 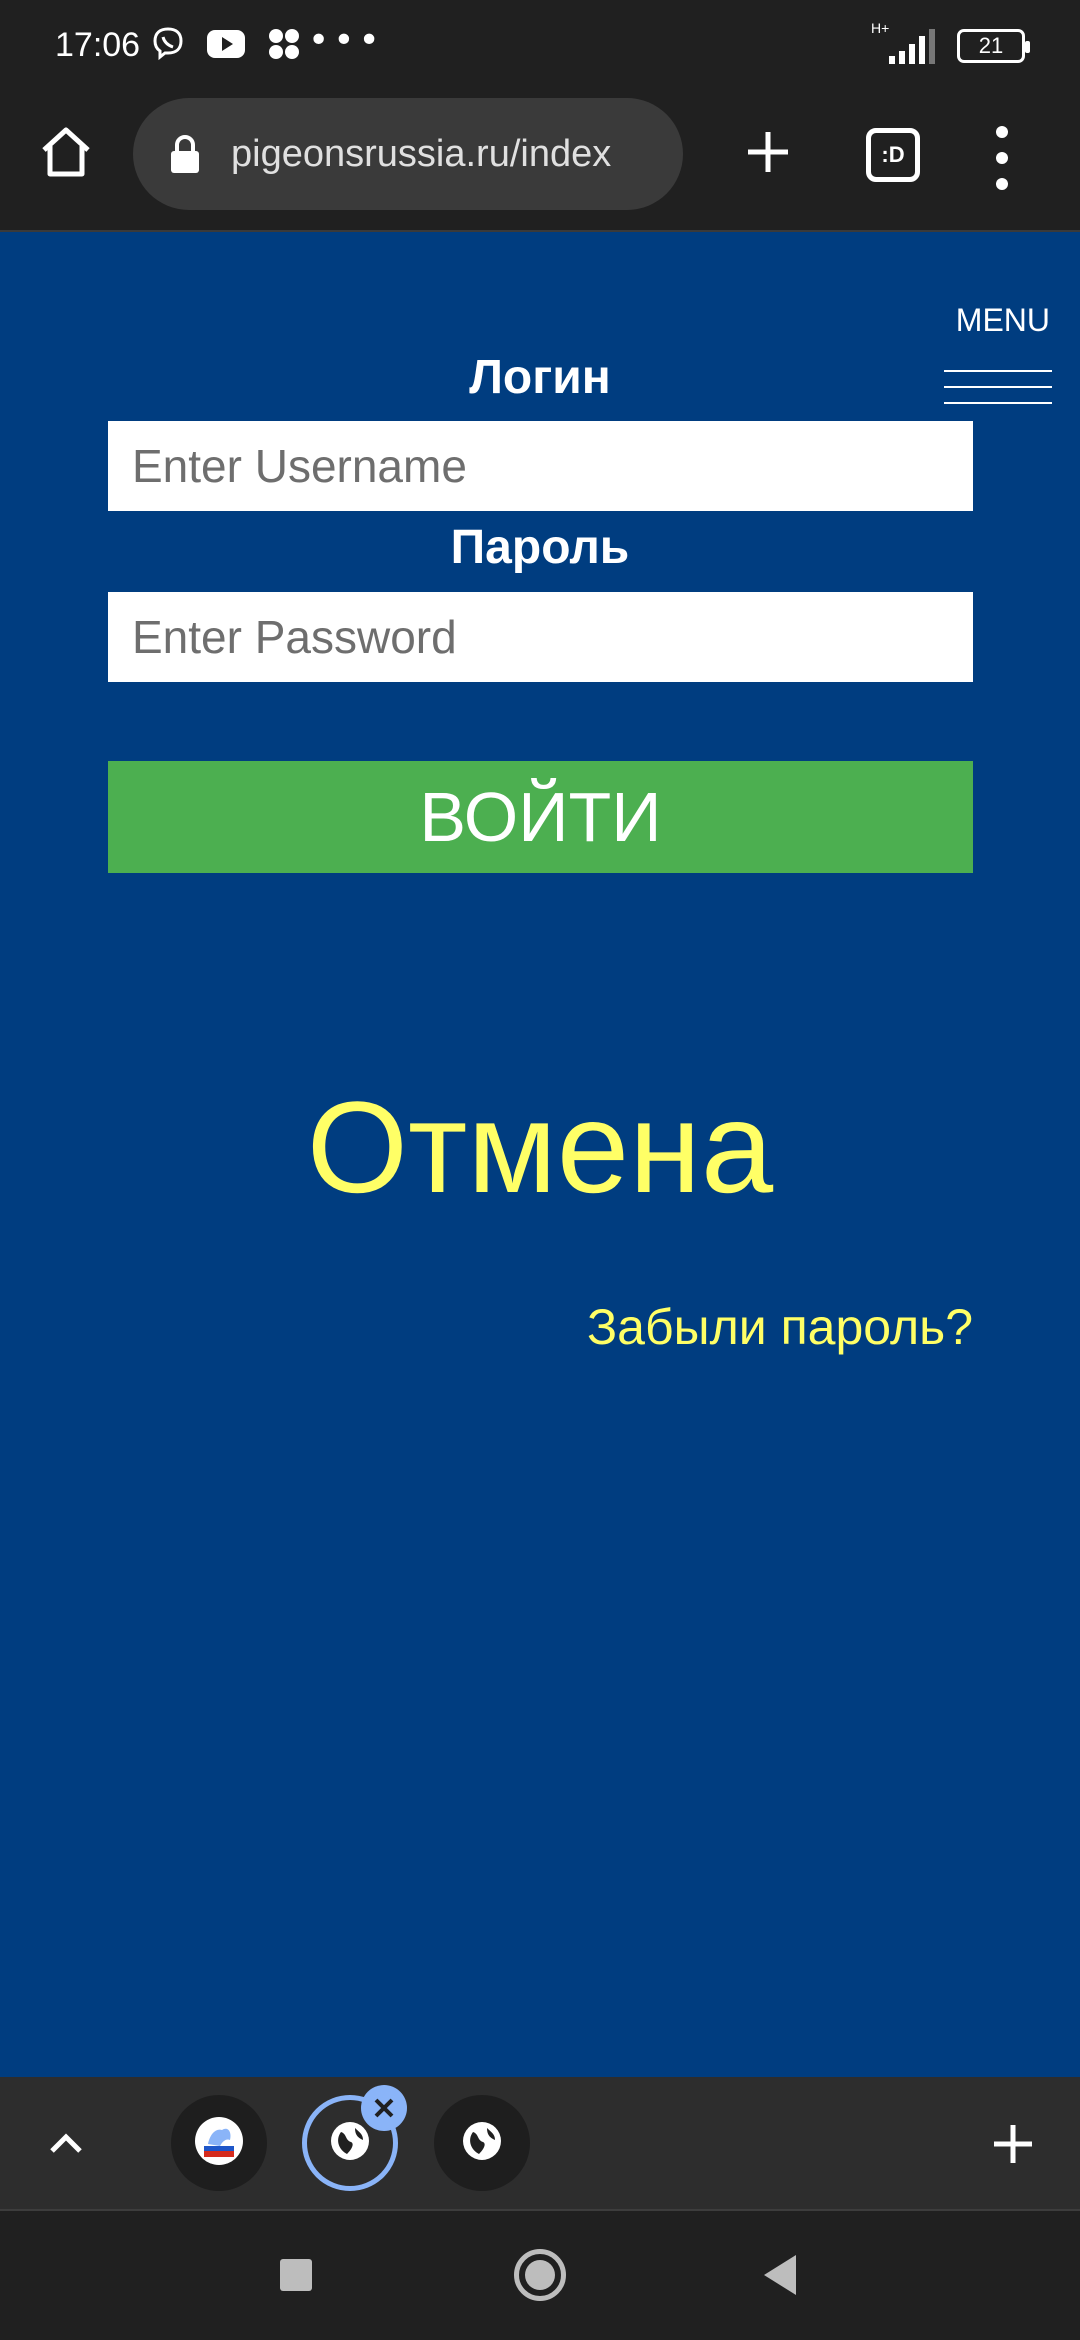 I want to click on status-right: H+ 21, so click(x=949, y=43).